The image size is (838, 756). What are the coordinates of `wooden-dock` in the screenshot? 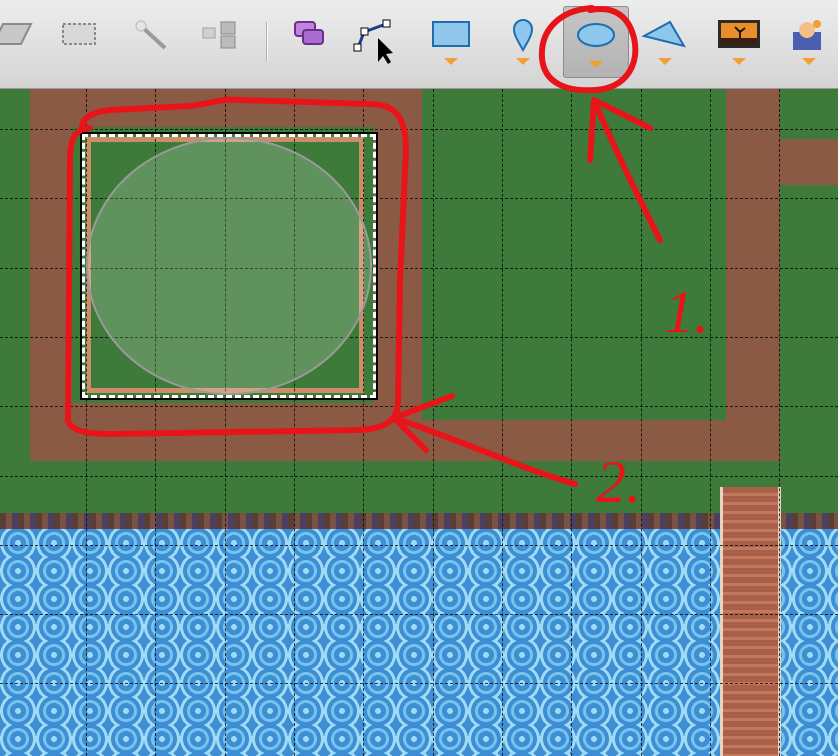 It's located at (750, 621).